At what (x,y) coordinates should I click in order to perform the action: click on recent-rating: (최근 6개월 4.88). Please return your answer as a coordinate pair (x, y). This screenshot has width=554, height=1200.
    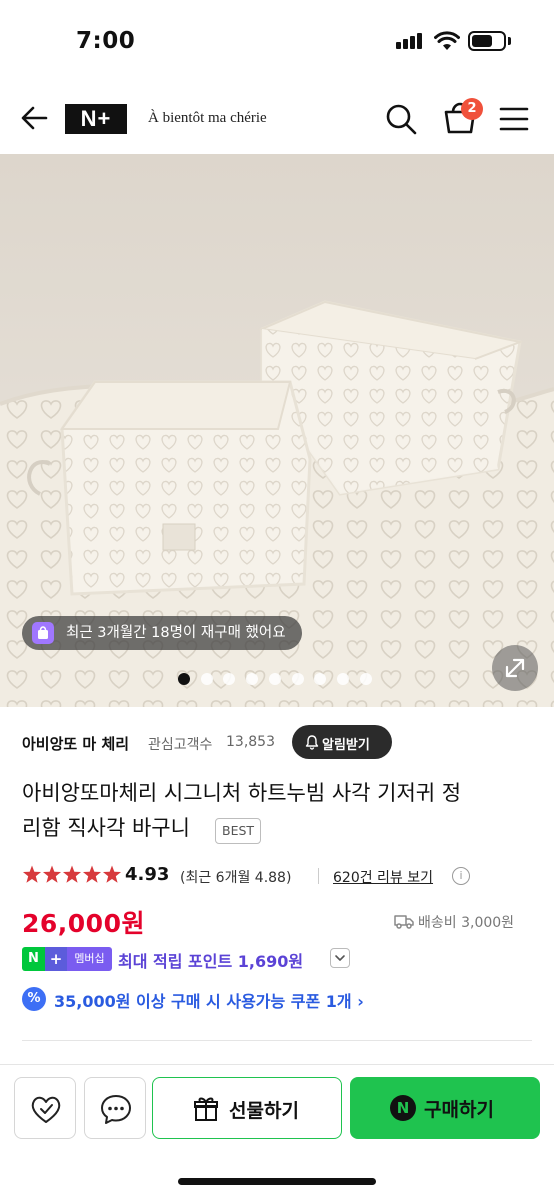
    Looking at the image, I should click on (236, 878).